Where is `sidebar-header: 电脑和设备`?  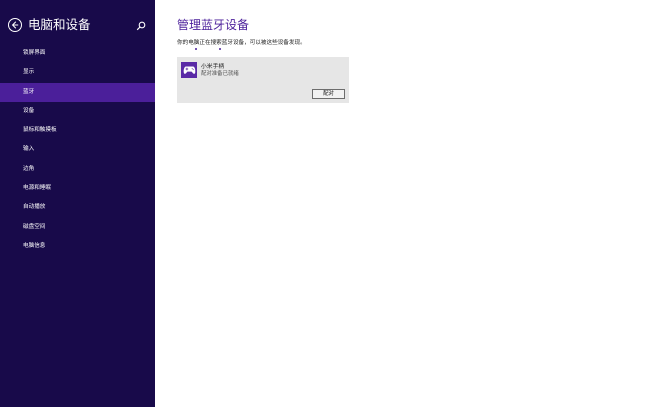 sidebar-header: 电脑和设备 is located at coordinates (79, 27).